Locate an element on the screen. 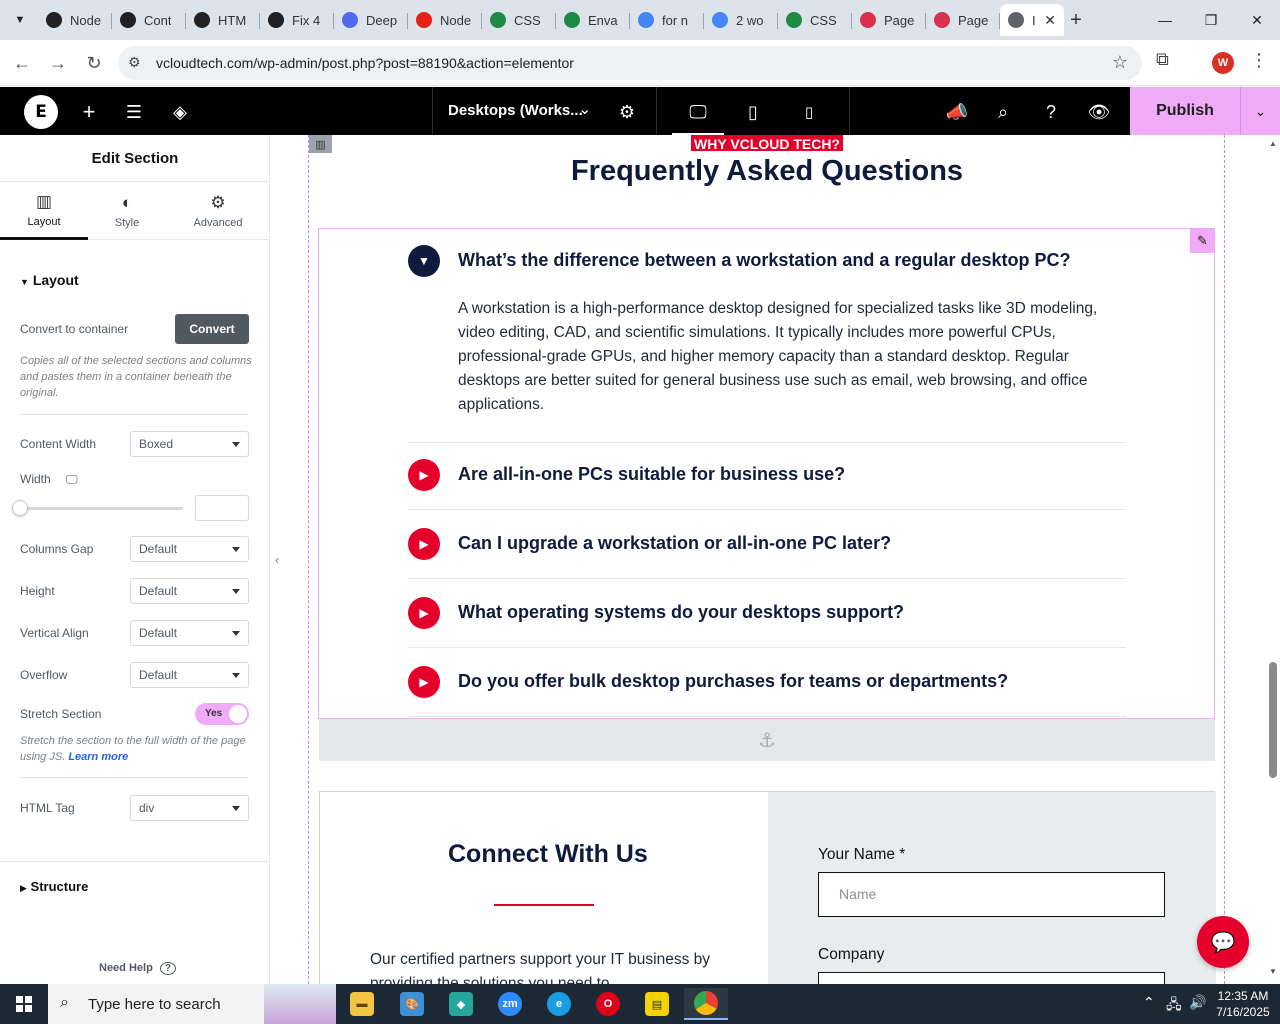 Image resolution: width=1280 pixels, height=1024 pixels. forward-arrow-icon: → is located at coordinates (58, 63).